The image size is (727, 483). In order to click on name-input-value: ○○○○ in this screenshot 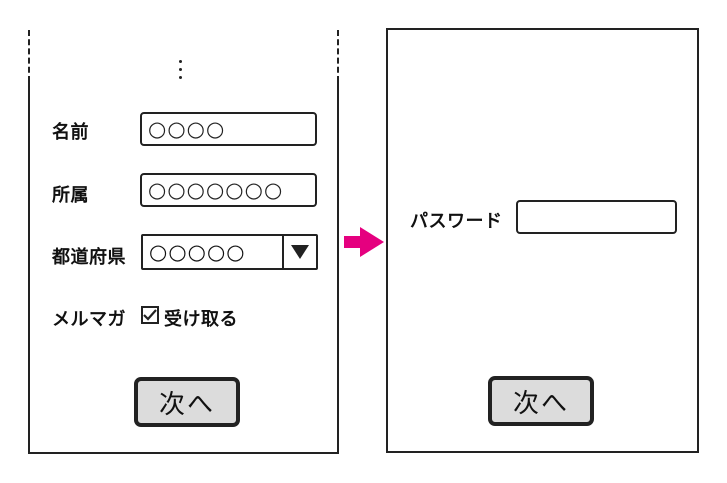, I will do `click(187, 129)`.